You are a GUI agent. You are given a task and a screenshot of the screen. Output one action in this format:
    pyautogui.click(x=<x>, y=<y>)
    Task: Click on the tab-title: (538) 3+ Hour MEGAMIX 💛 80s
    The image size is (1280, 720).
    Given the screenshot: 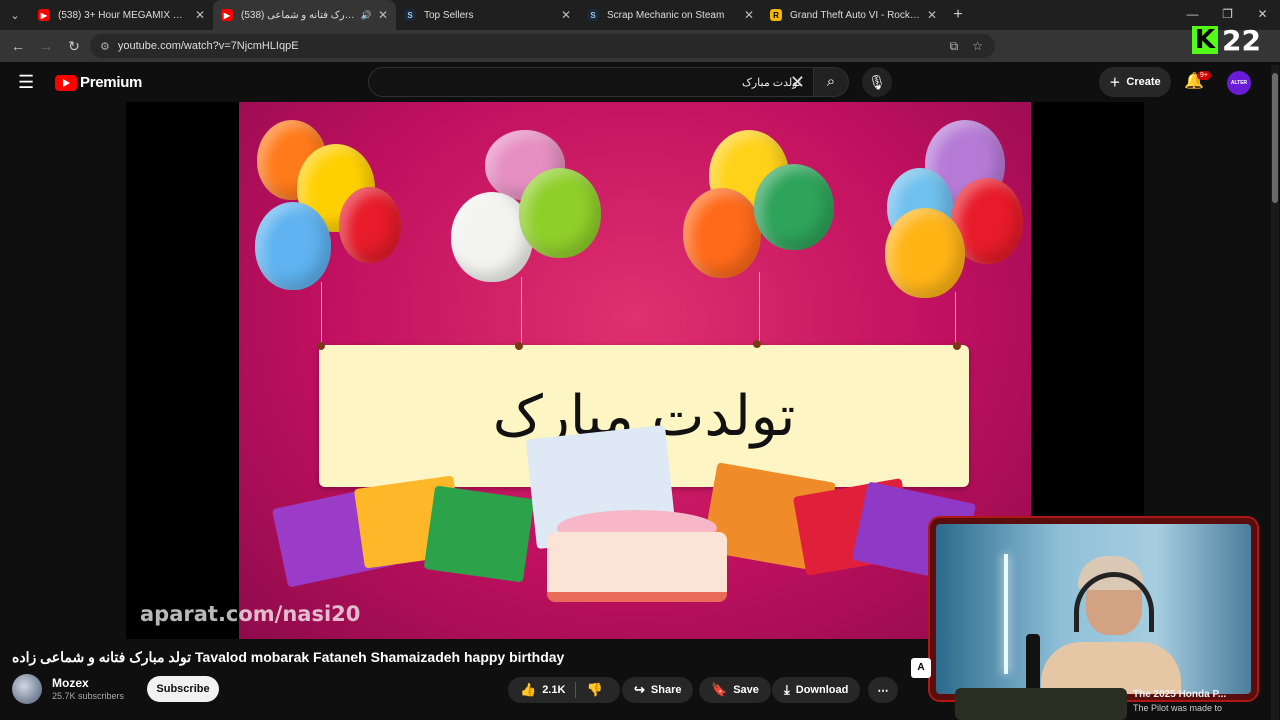 What is the action you would take?
    pyautogui.click(x=123, y=15)
    